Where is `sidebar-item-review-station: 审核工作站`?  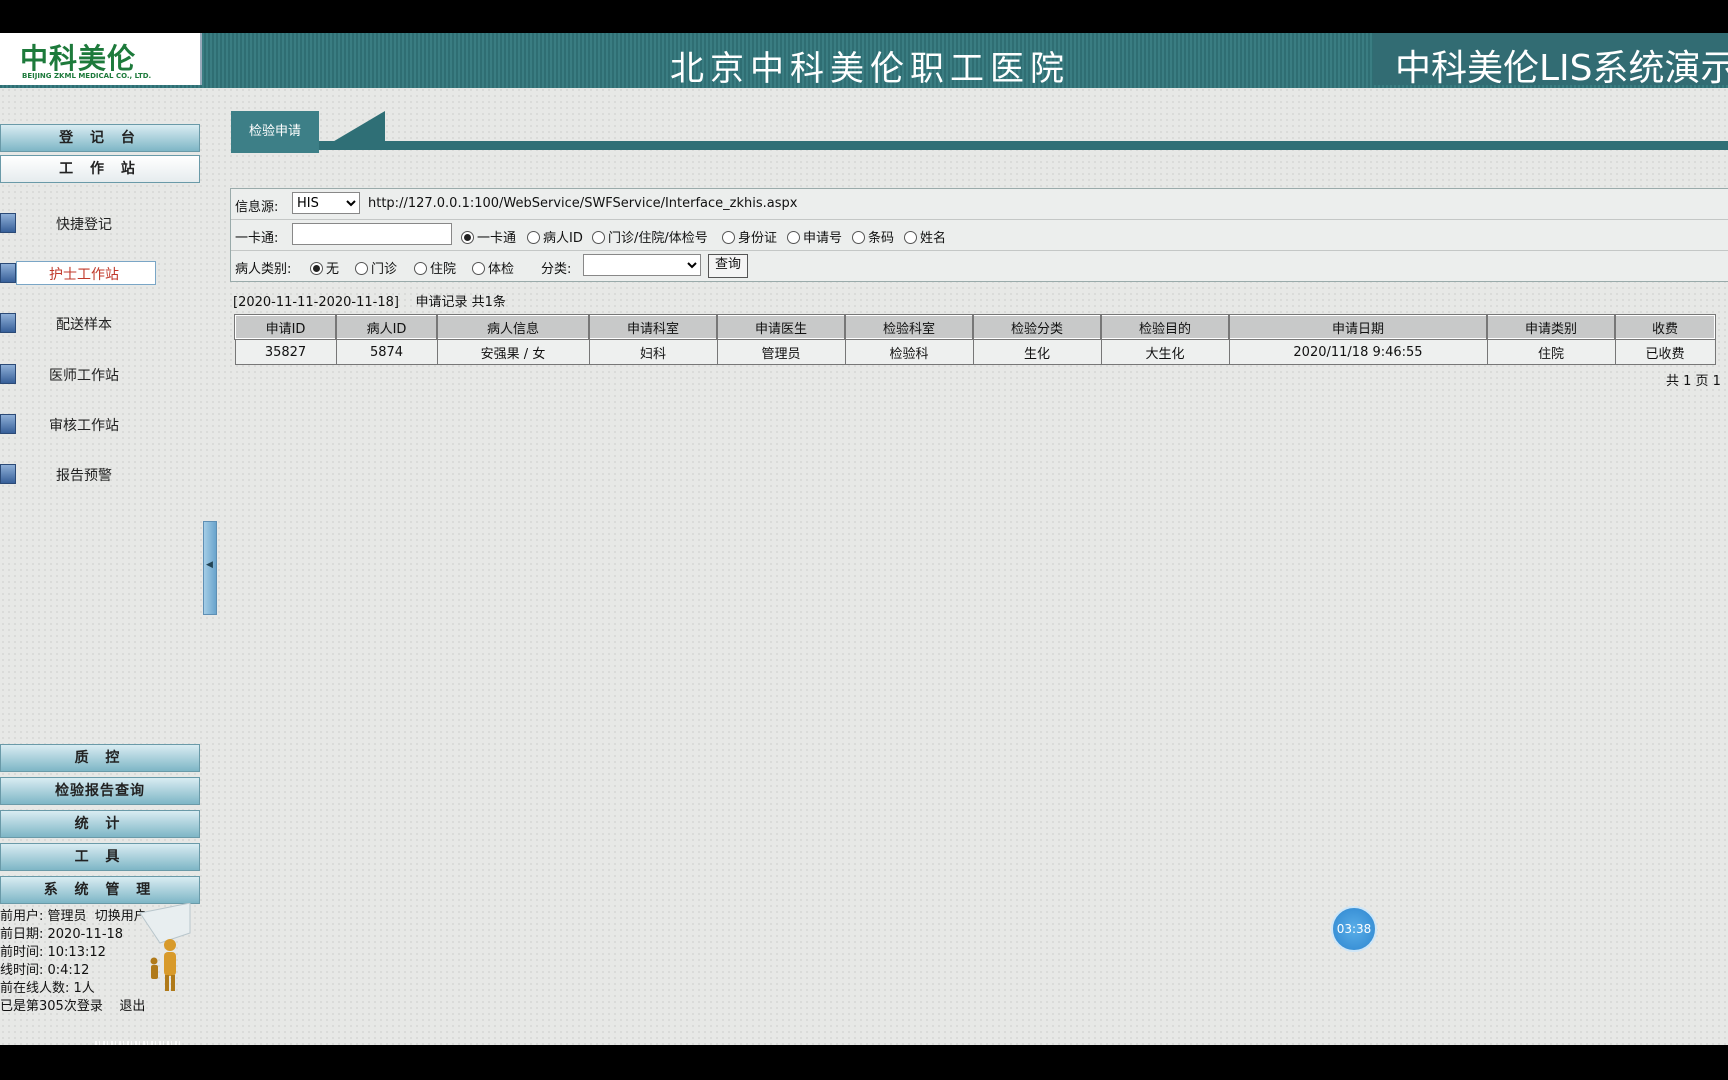
sidebar-item-review-station: 审核工作站 is located at coordinates (100, 425).